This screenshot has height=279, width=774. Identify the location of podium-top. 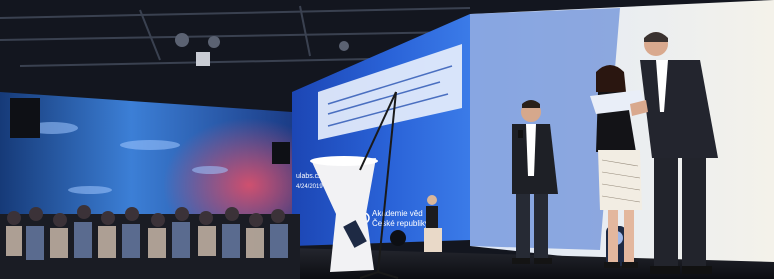
(344, 161).